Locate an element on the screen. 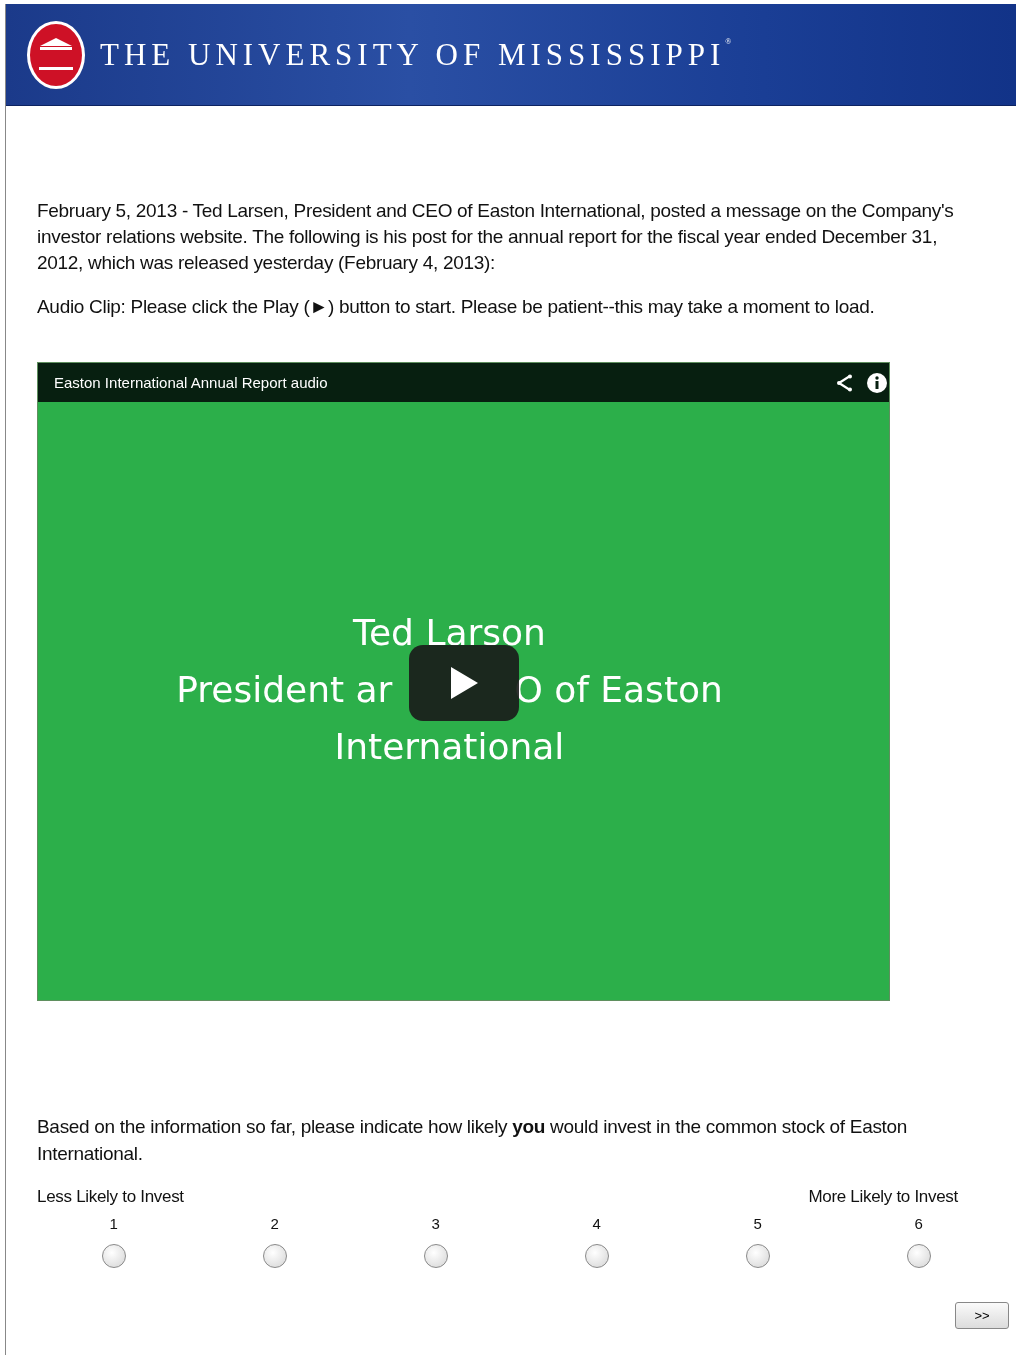  scale-number: 1 is located at coordinates (113, 1223).